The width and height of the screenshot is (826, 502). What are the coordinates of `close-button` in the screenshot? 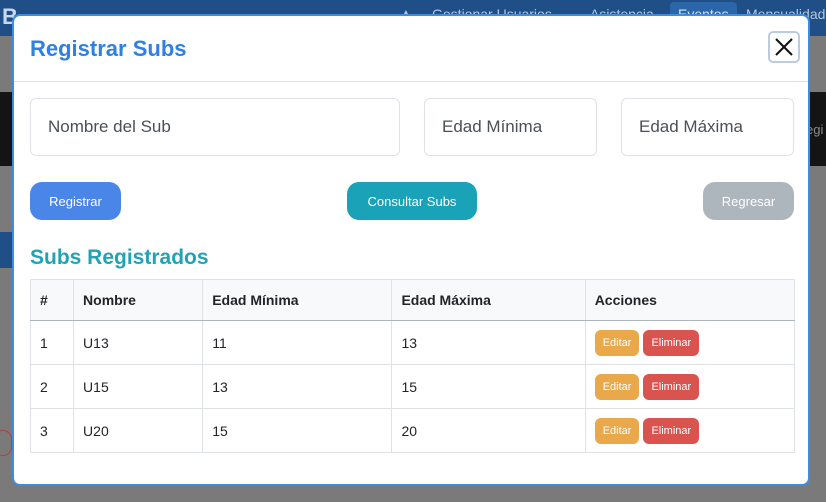 It's located at (784, 47).